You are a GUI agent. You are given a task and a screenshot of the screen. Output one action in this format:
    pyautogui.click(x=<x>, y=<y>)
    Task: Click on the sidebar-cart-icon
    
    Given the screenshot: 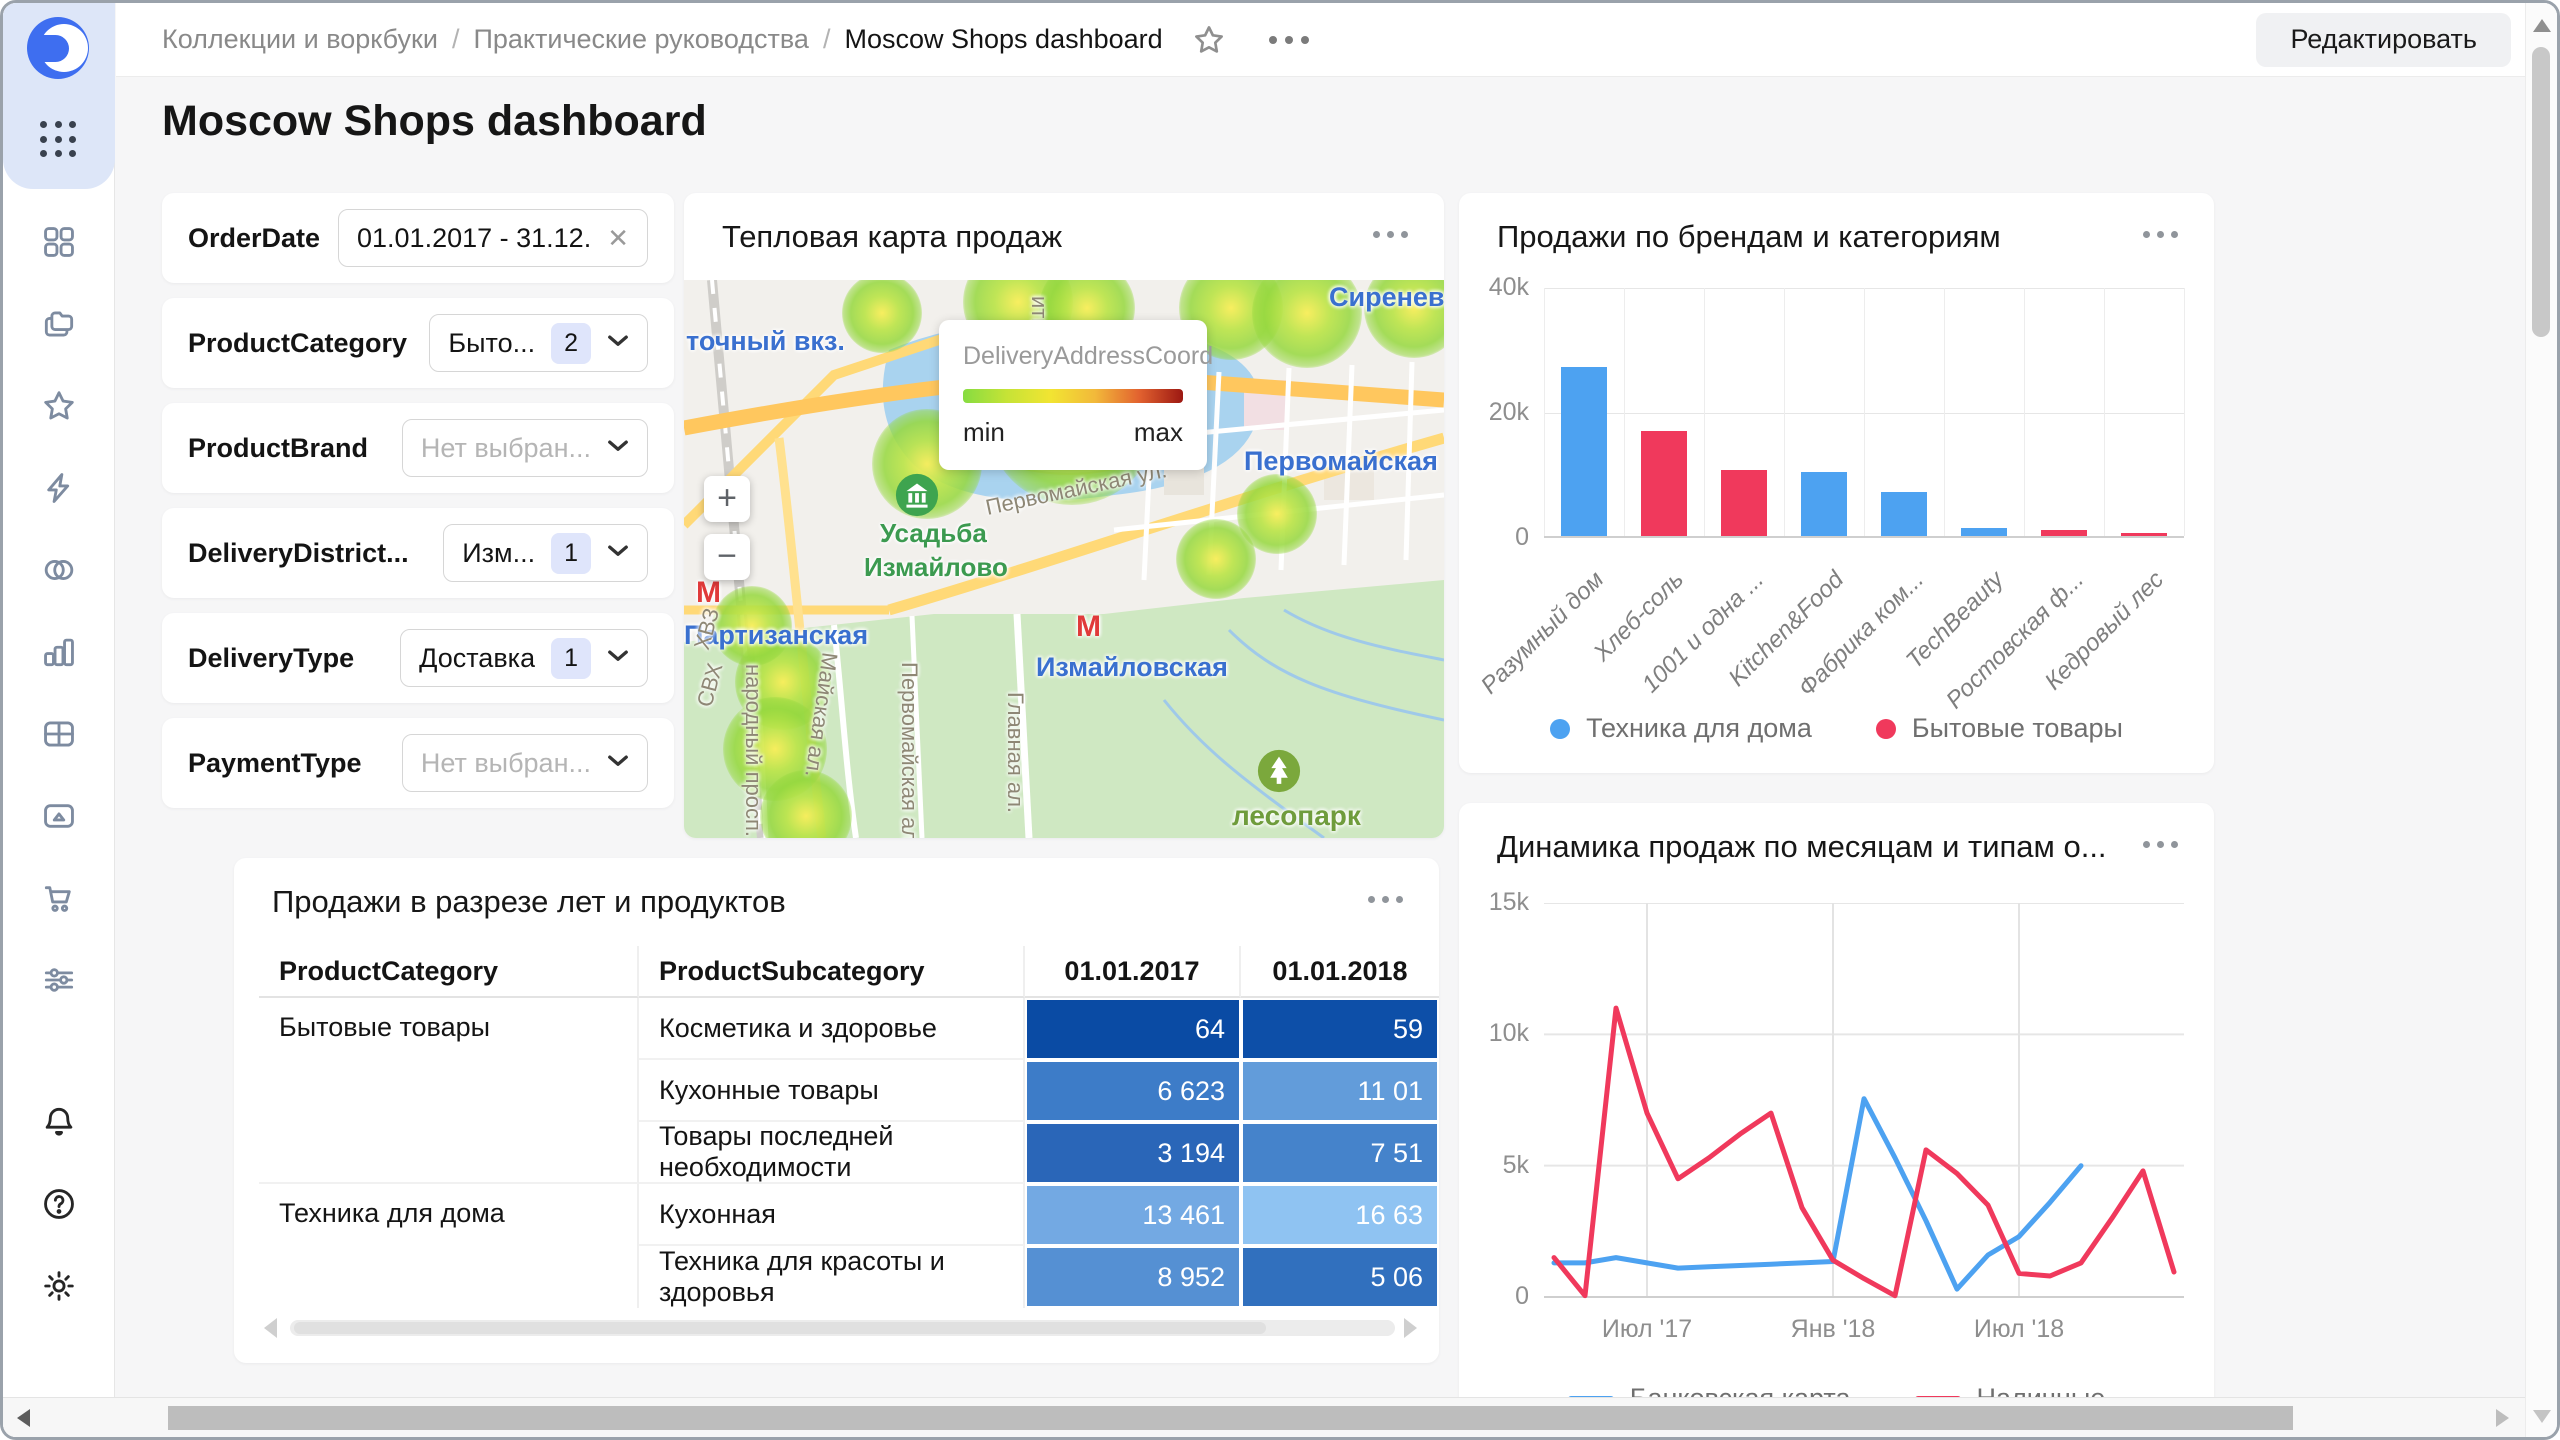 What is the action you would take?
    pyautogui.click(x=59, y=898)
    